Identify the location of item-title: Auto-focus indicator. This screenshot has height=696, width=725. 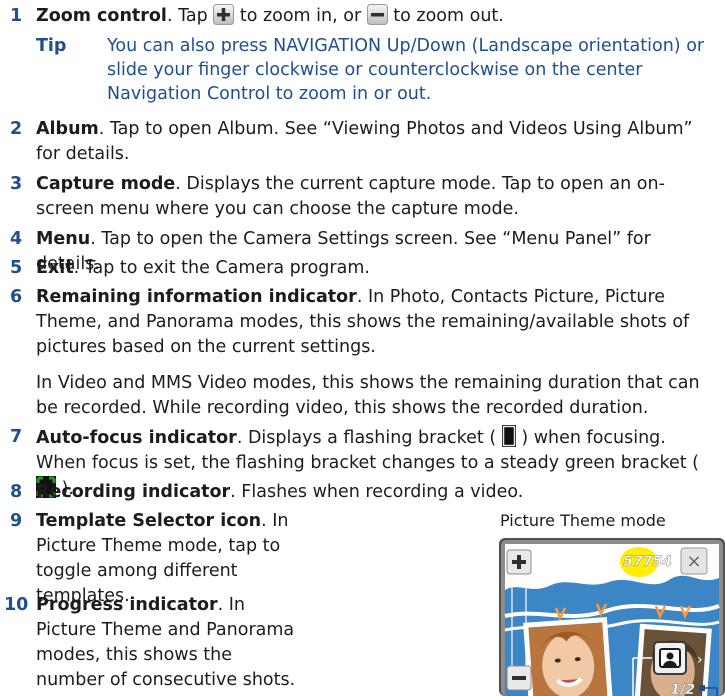
(136, 438).